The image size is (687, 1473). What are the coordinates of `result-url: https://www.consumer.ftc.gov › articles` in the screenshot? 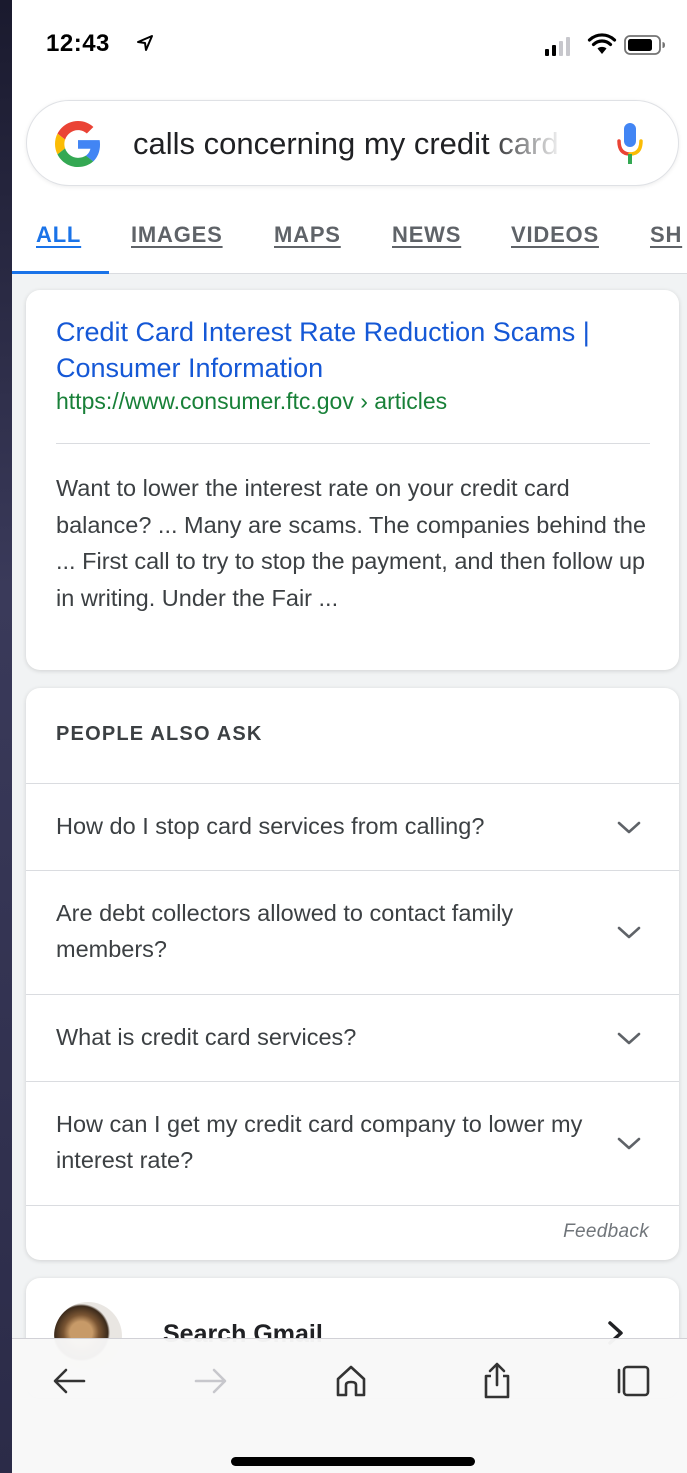 It's located at (251, 401).